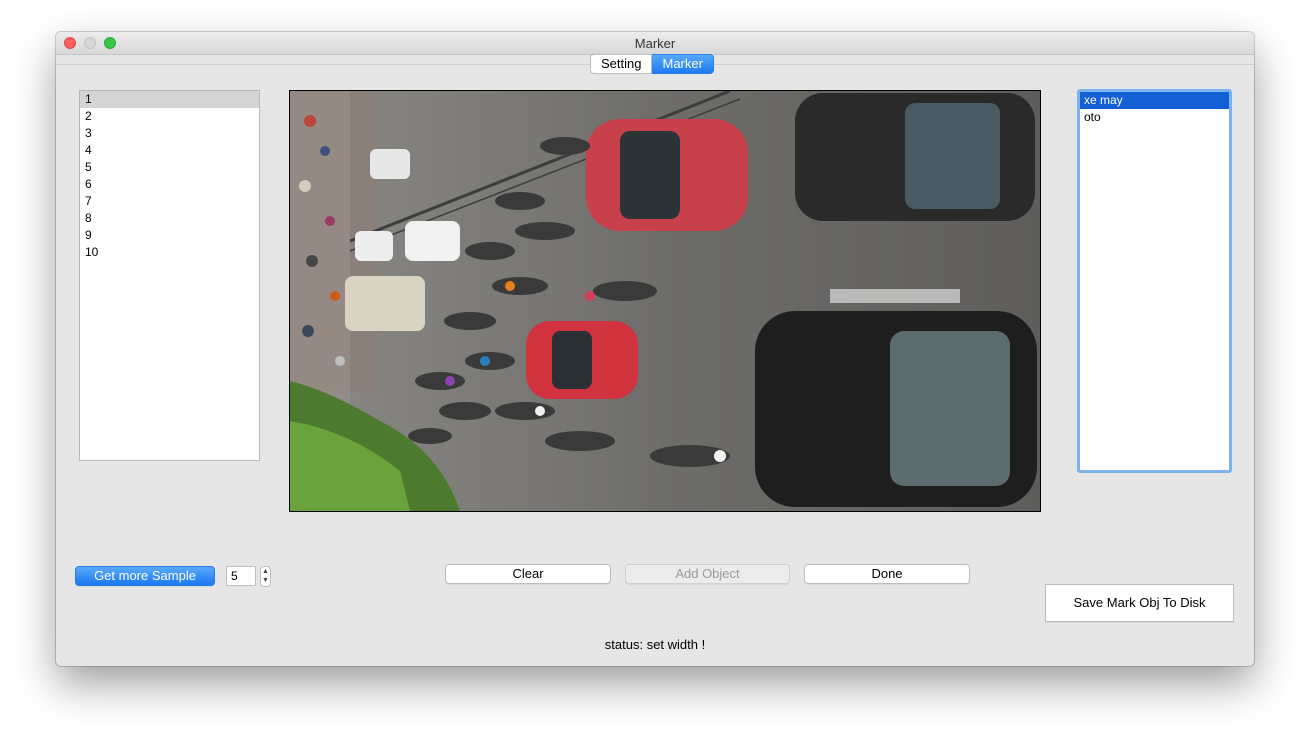 The width and height of the screenshot is (1310, 746). I want to click on sample-list-item: 3, so click(169, 133).